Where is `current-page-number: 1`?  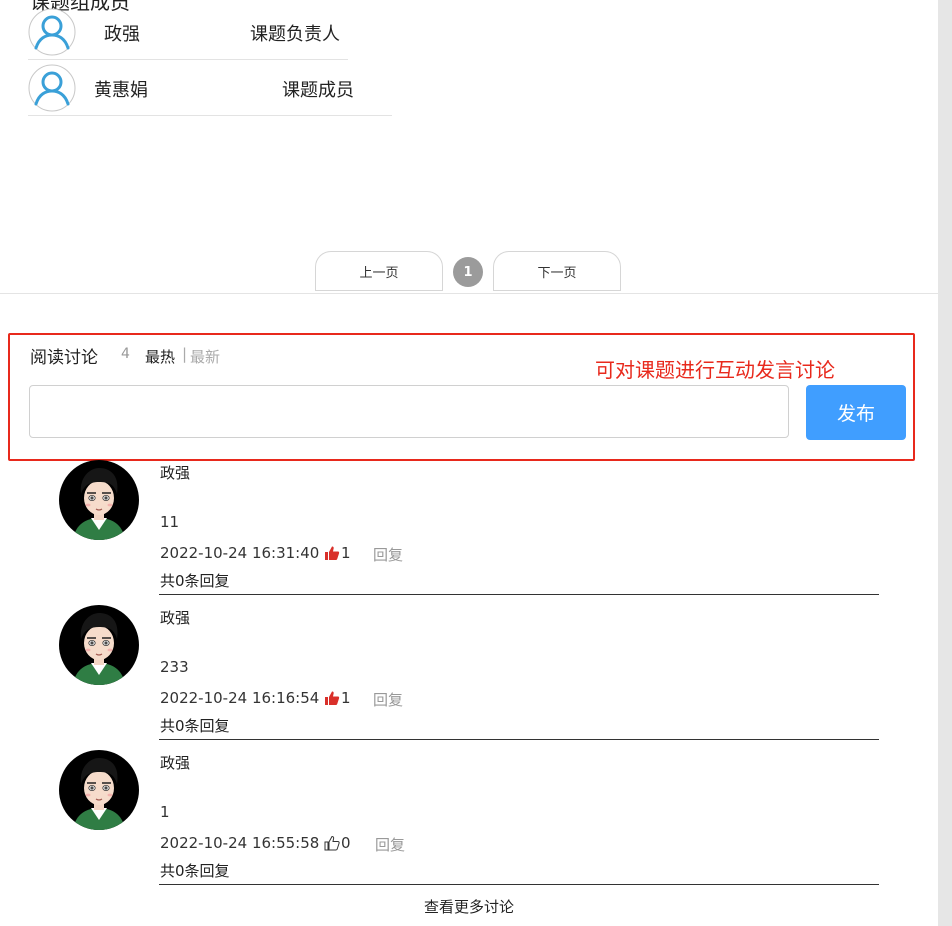
current-page-number: 1 is located at coordinates (468, 272).